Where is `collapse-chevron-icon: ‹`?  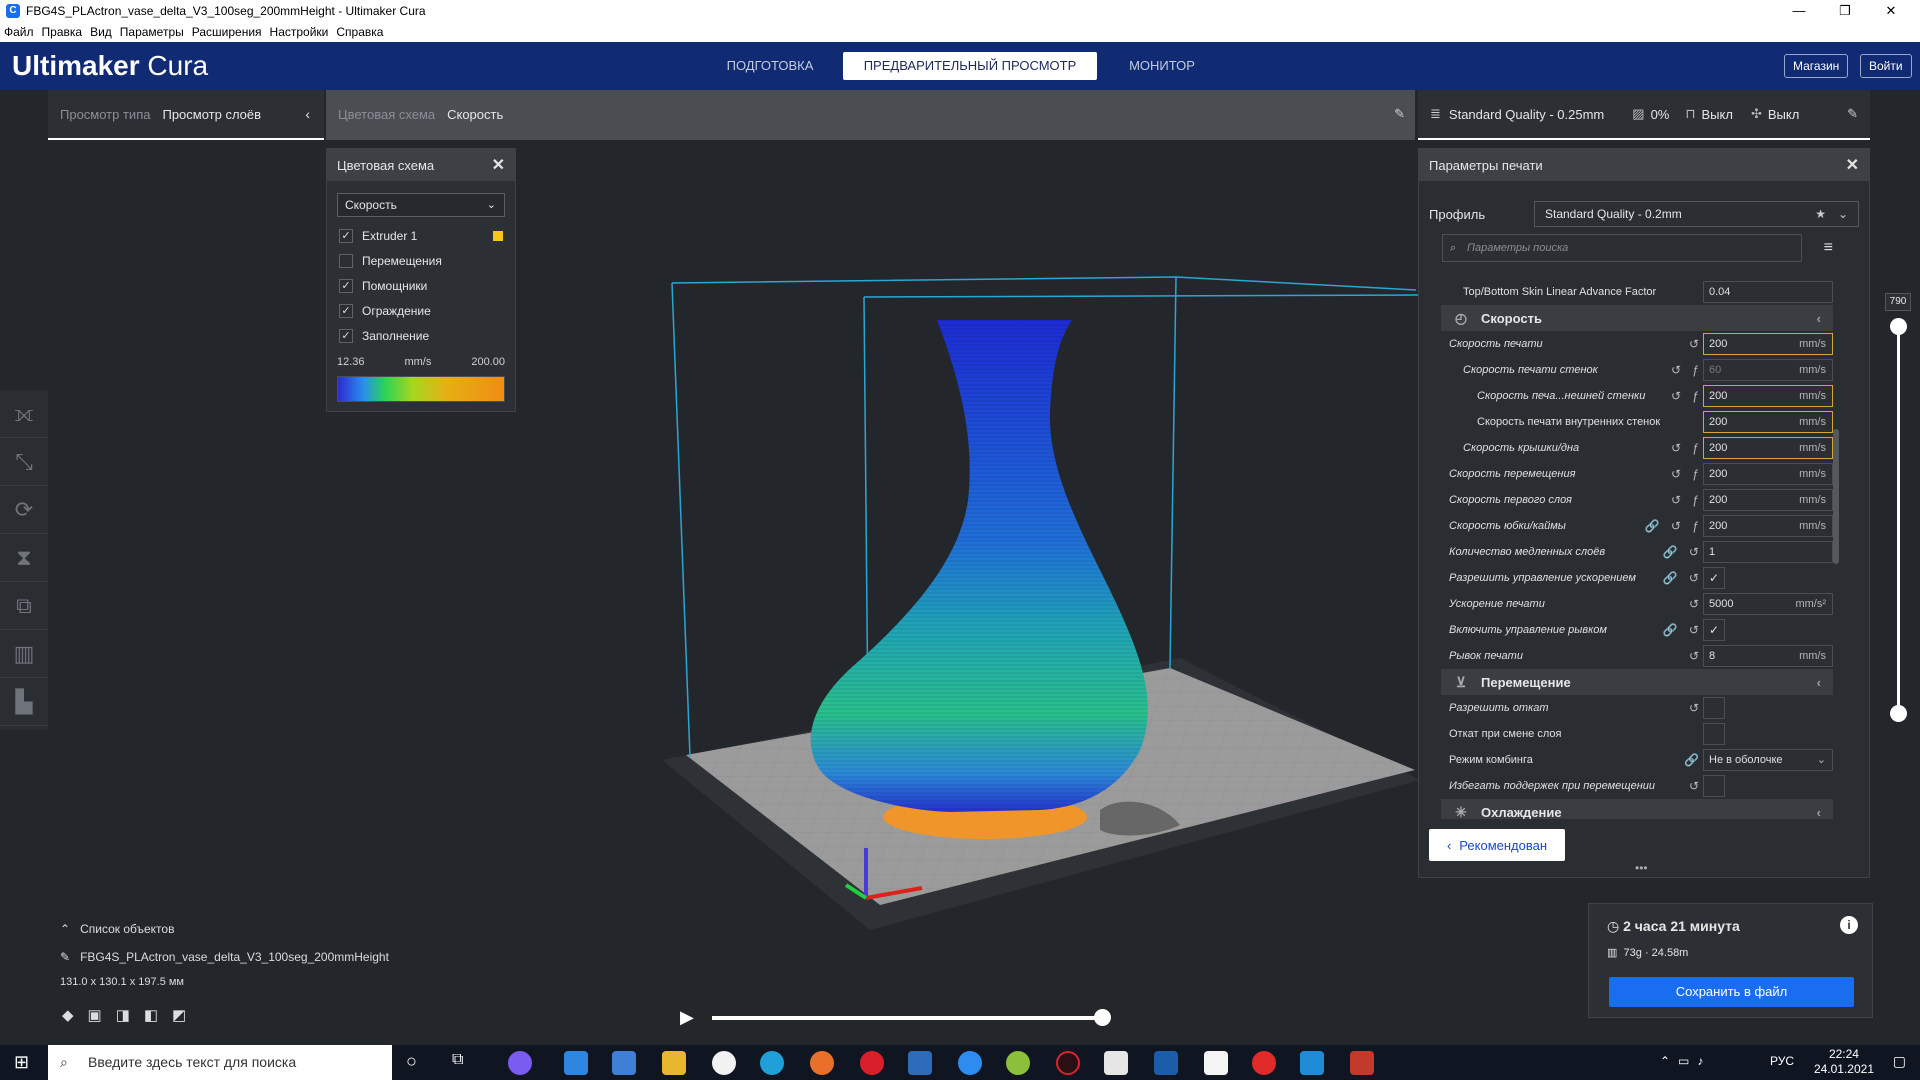
collapse-chevron-icon: ‹ is located at coordinates (307, 114).